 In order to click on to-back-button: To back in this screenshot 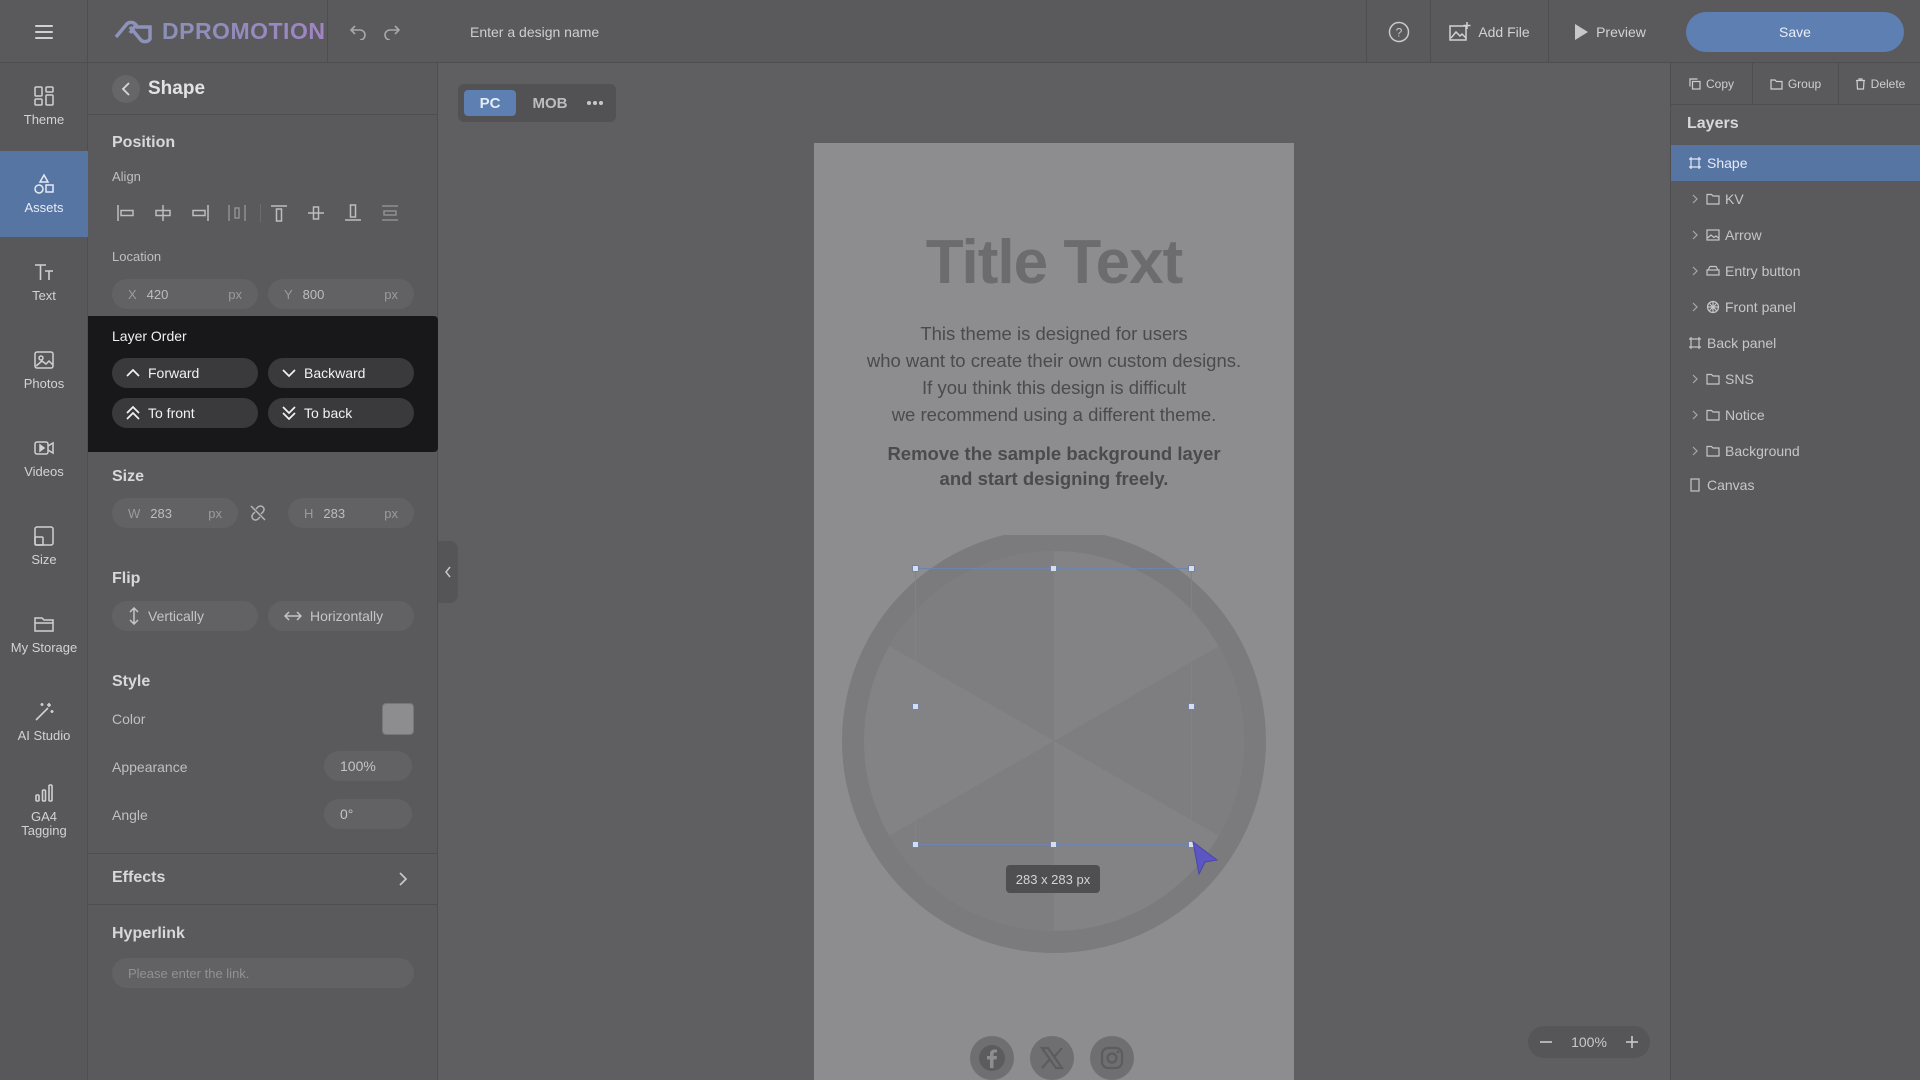, I will do `click(341, 413)`.